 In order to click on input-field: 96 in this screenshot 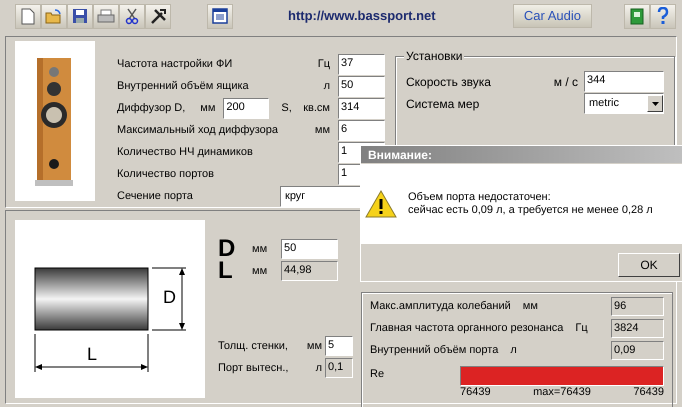, I will do `click(637, 306)`.